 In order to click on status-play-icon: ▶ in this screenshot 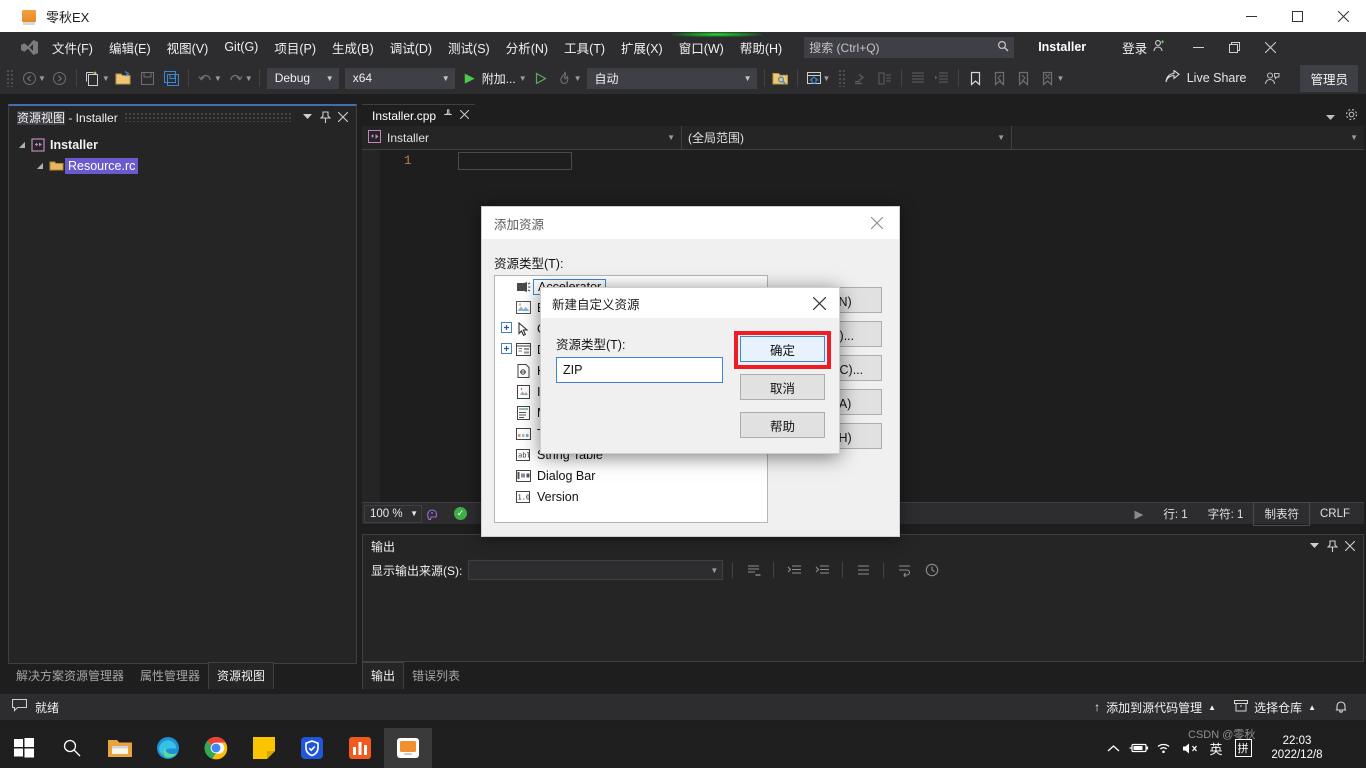, I will do `click(1139, 514)`.